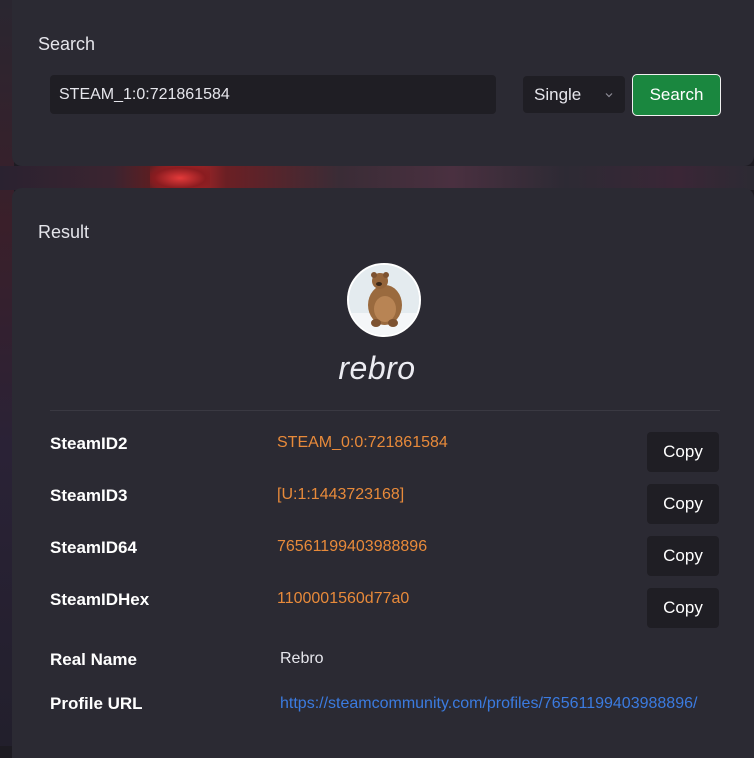 The width and height of the screenshot is (754, 758). What do you see at coordinates (385, 410) in the screenshot?
I see `divider` at bounding box center [385, 410].